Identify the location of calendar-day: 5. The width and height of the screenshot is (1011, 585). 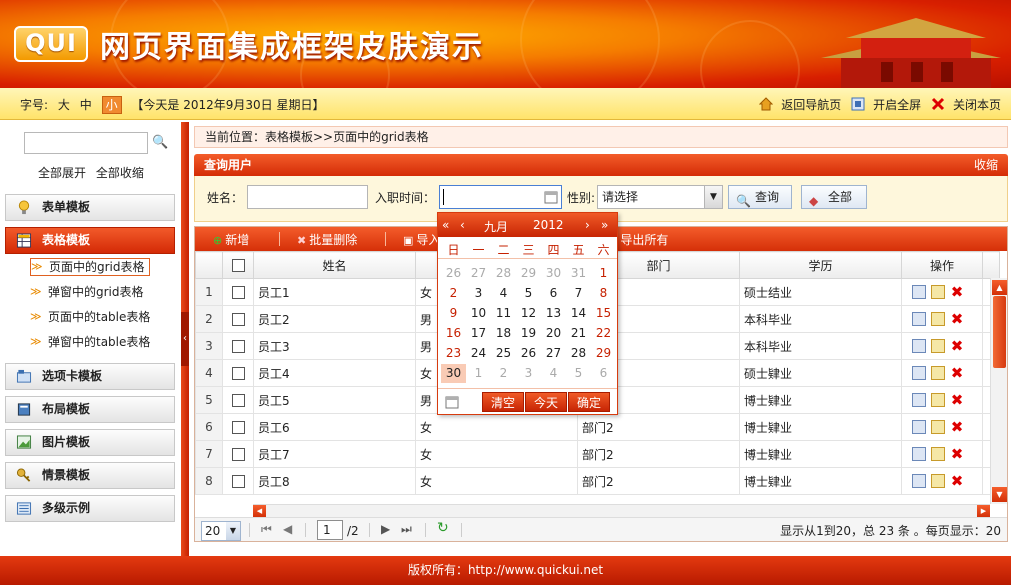
(578, 373).